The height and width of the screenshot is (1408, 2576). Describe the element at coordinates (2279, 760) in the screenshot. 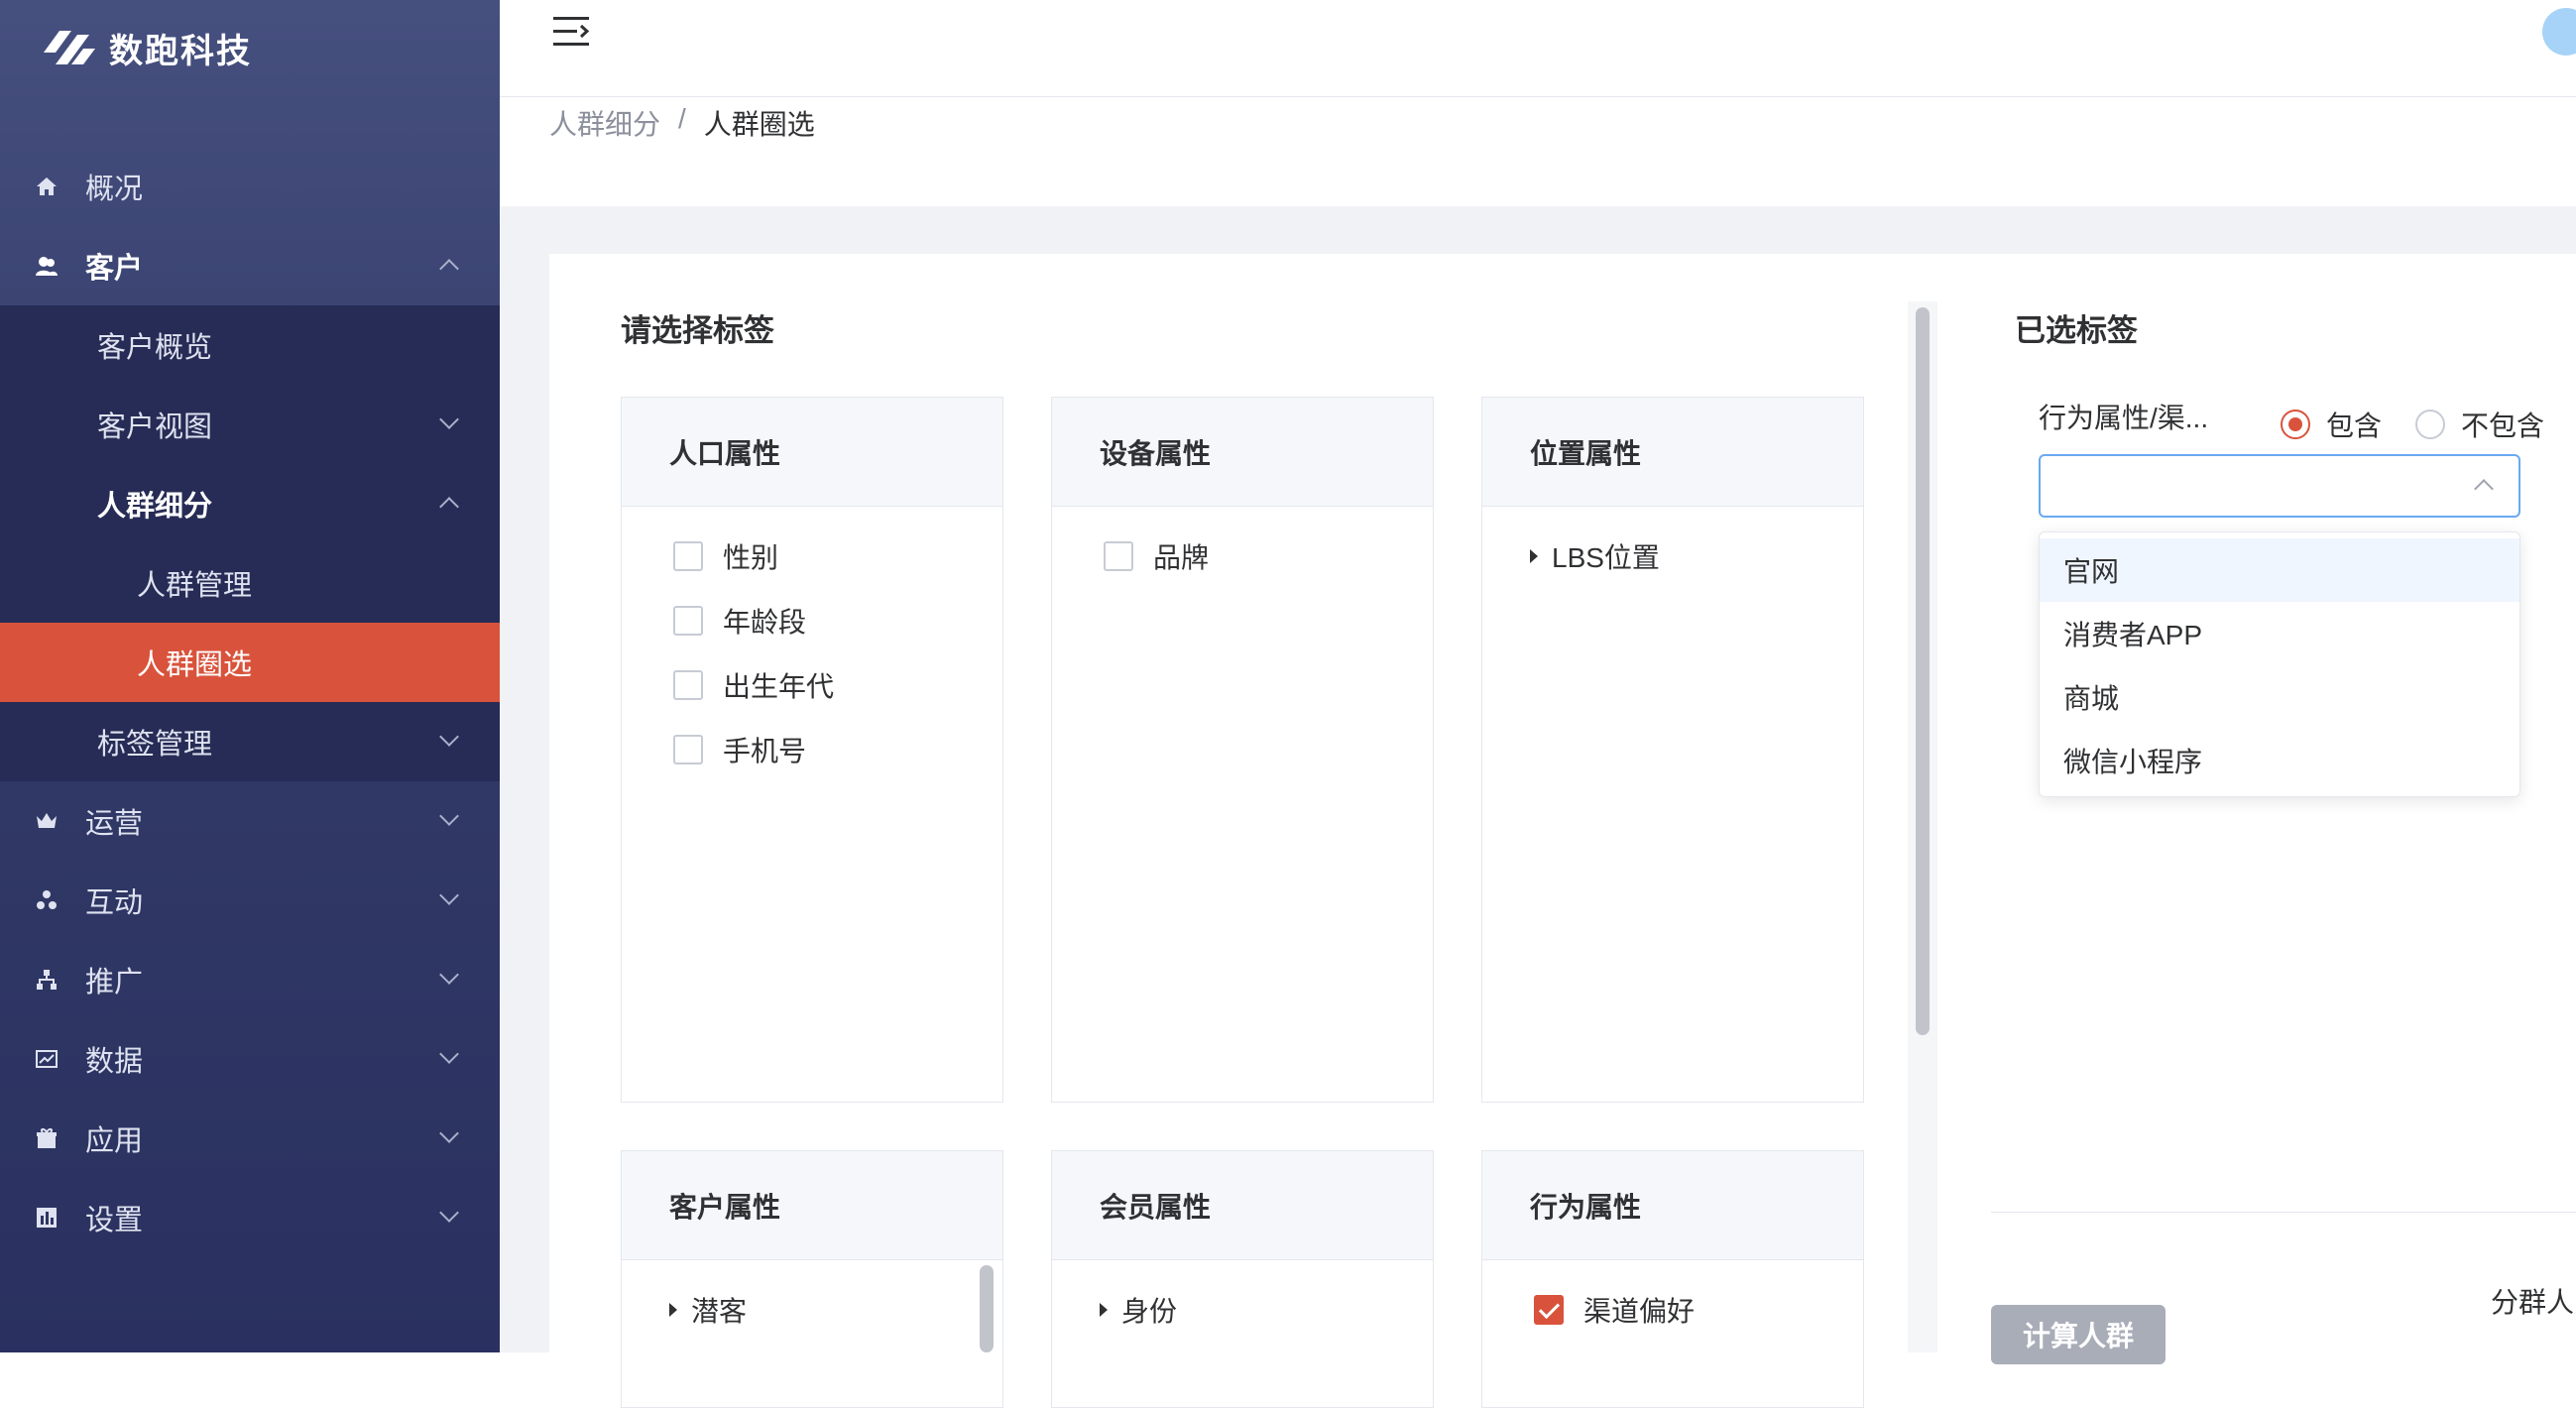

I see `option-wechat-miniprogram: 微信小程序` at that location.